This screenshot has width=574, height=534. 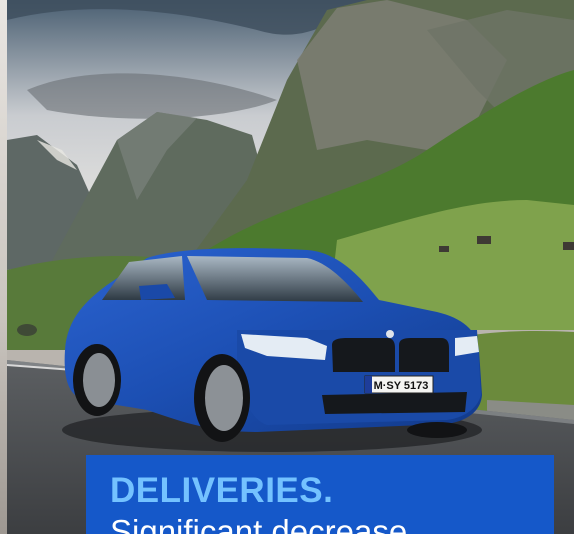 I want to click on promo-banner: DELIVERIES. Significant decrease., so click(x=320, y=494).